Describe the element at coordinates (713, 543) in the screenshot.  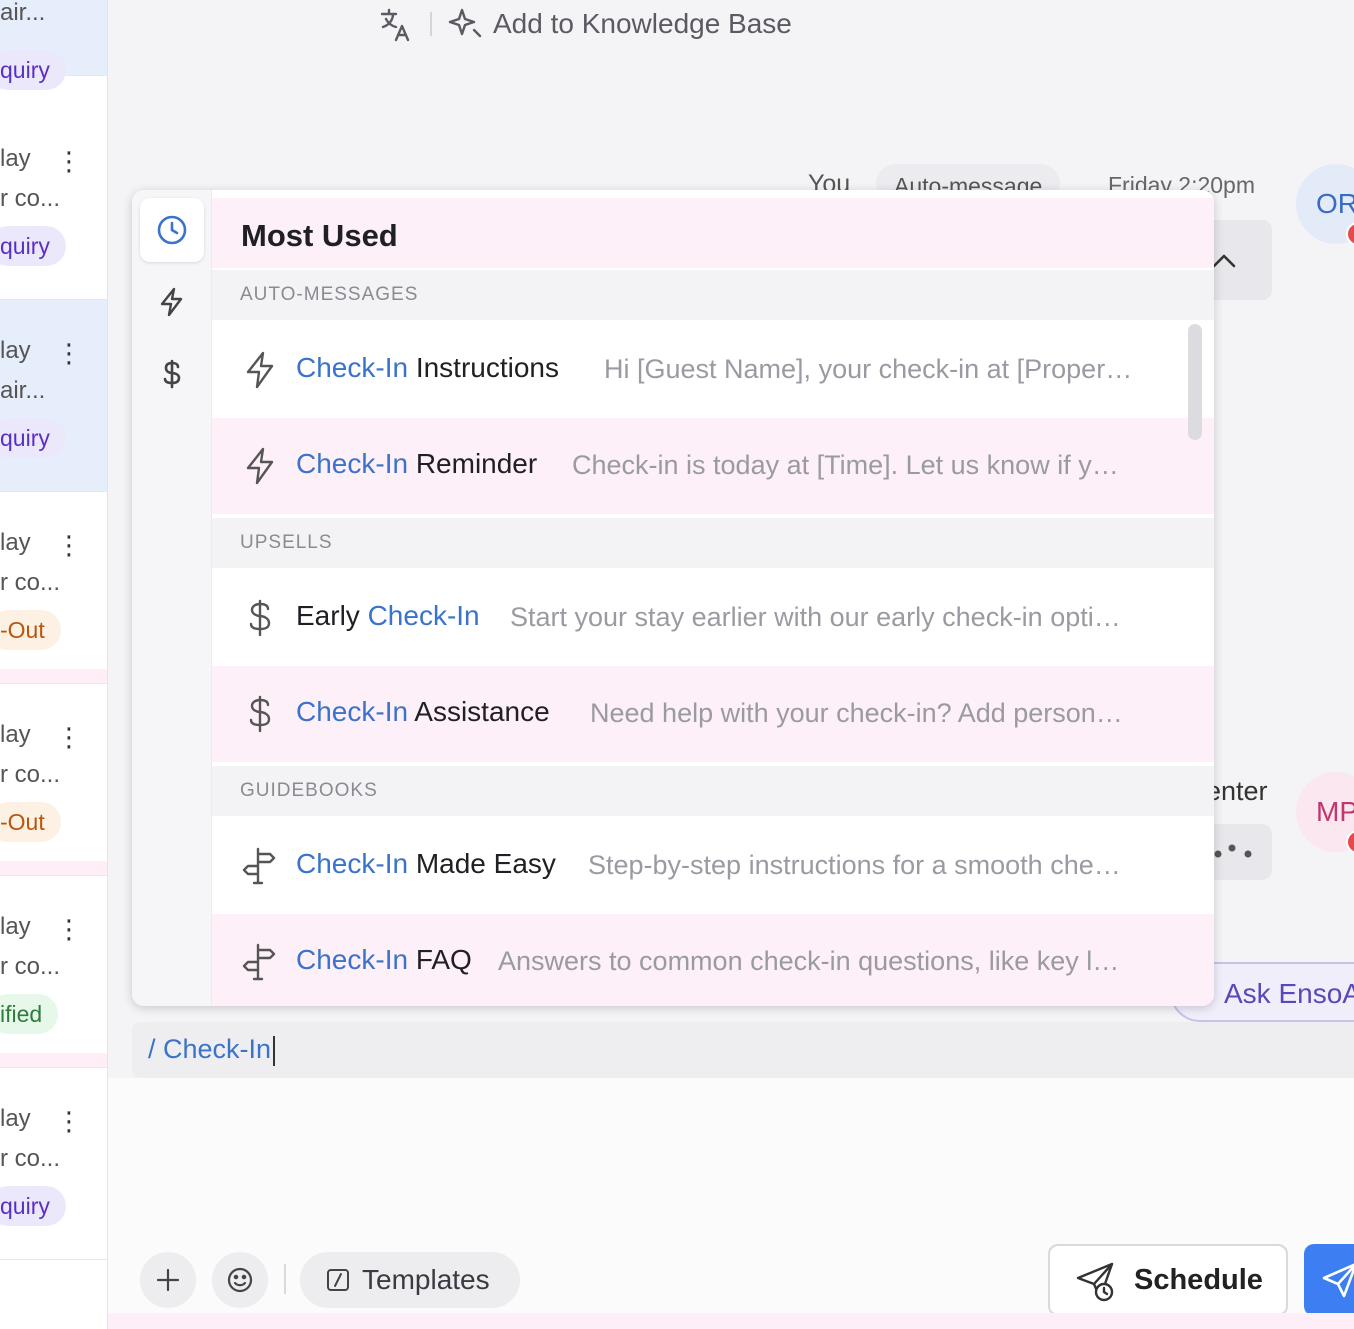
I see `section-upsells: UPSELLS` at that location.